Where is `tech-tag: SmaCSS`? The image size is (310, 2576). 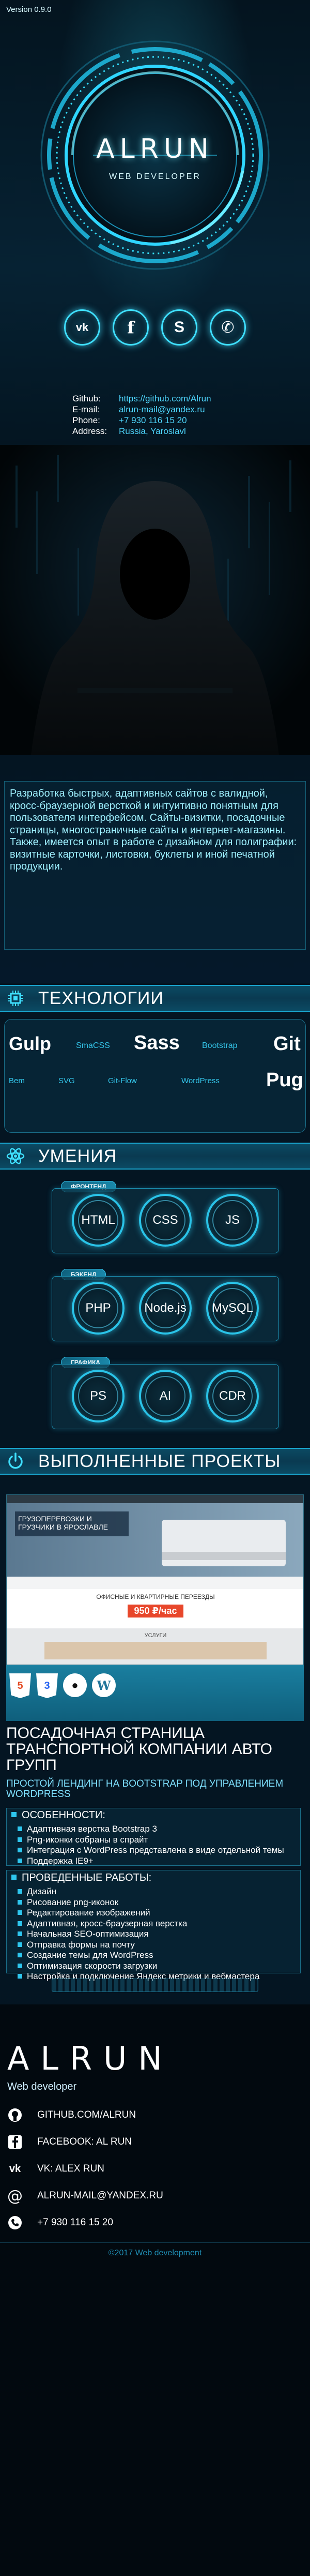
tech-tag: SmaCSS is located at coordinates (93, 1045).